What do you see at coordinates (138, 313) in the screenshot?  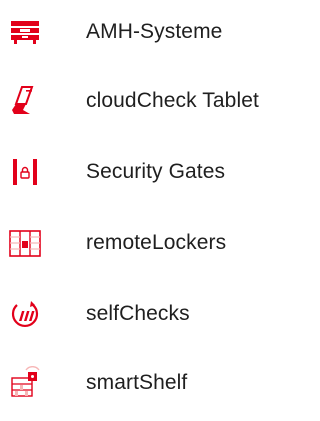 I see `menu-item-label: selfChecks` at bounding box center [138, 313].